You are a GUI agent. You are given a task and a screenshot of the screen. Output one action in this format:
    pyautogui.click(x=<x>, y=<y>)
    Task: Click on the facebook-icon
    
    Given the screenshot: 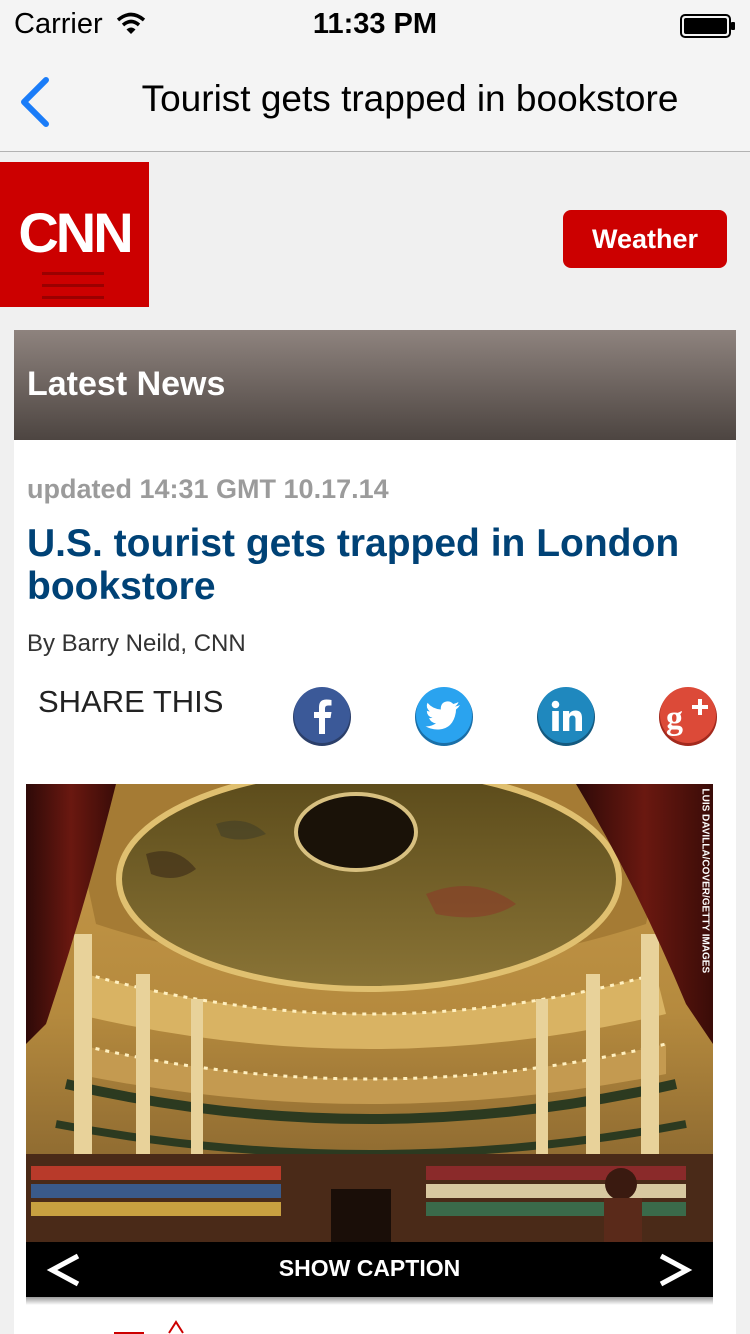 What is the action you would take?
    pyautogui.click(x=322, y=716)
    